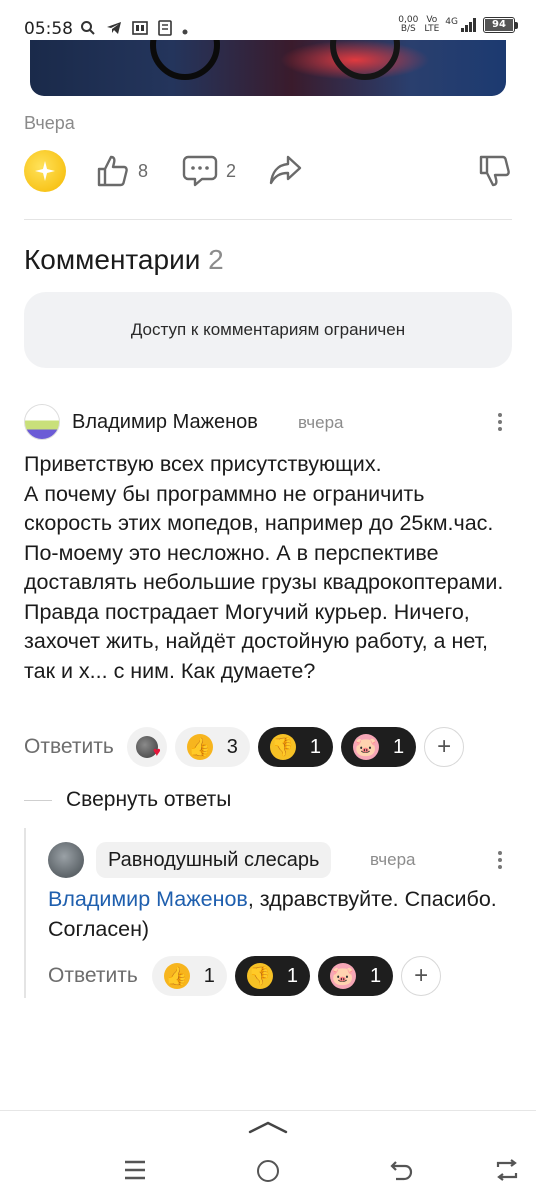  What do you see at coordinates (231, 170) in the screenshot?
I see `comment-count: 2` at bounding box center [231, 170].